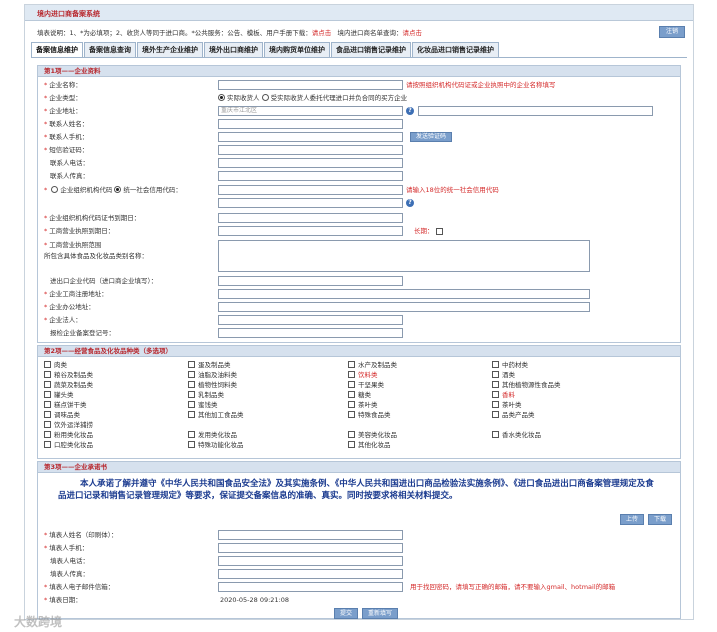 Image resolution: width=717 pixels, height=632 pixels. Describe the element at coordinates (503, 375) in the screenshot. I see `category-item: 酒类` at that location.